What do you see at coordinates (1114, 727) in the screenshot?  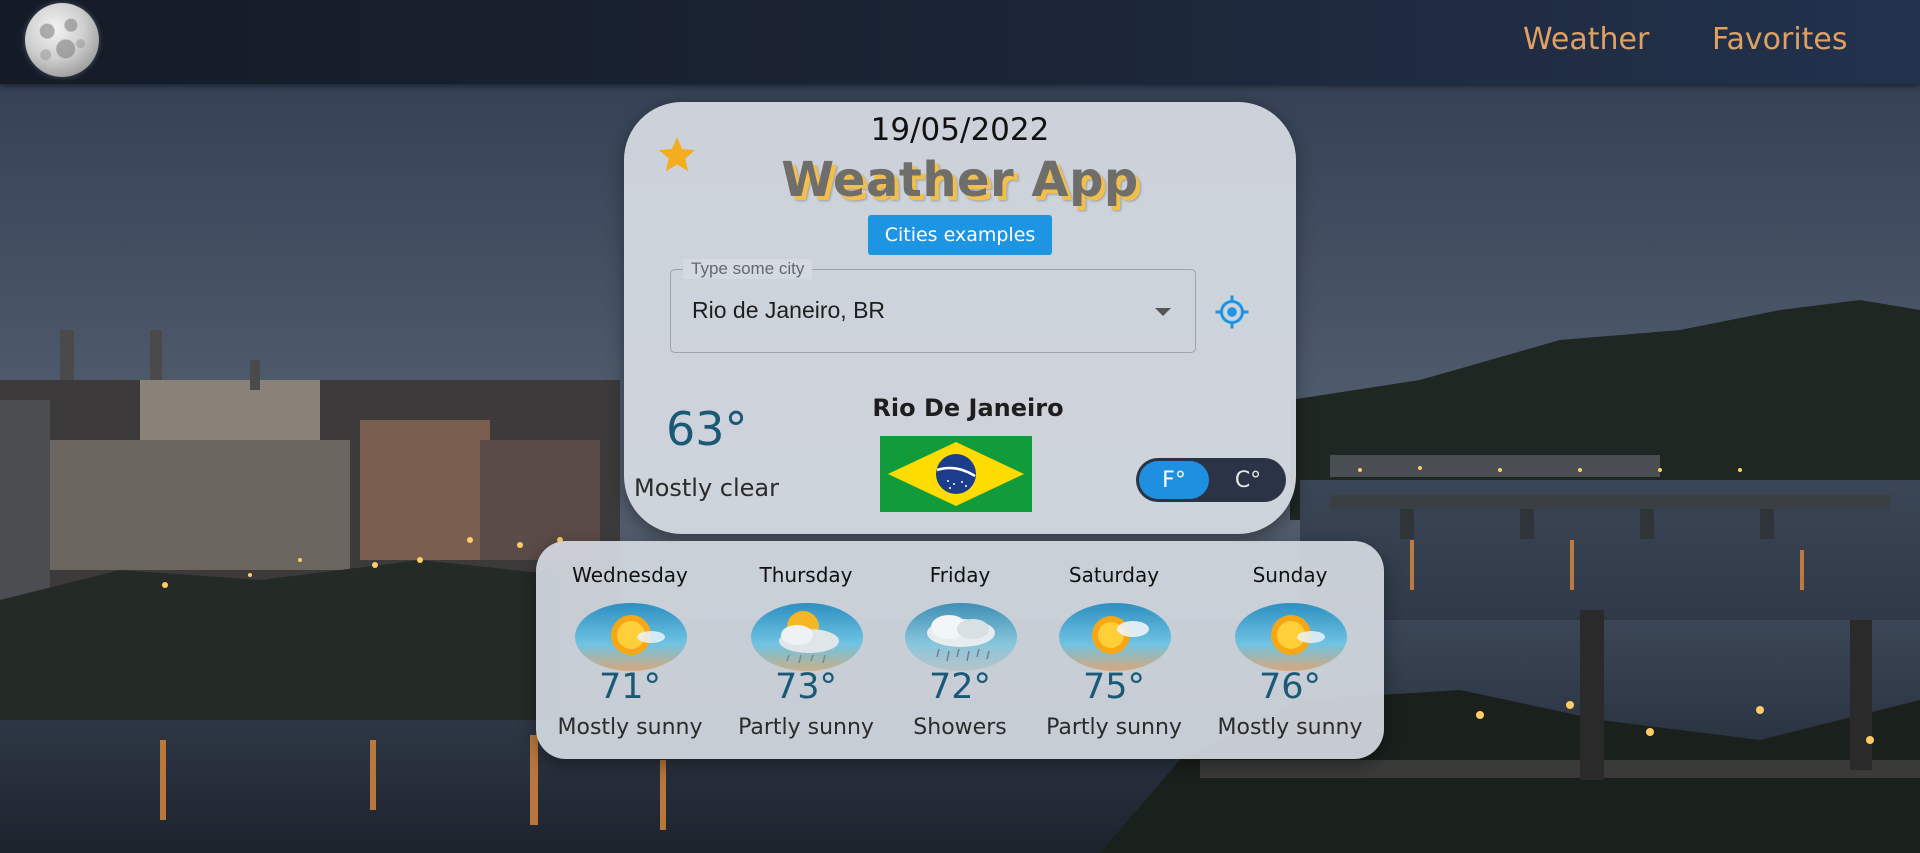 I see `forecast-condition: Partly sunny` at bounding box center [1114, 727].